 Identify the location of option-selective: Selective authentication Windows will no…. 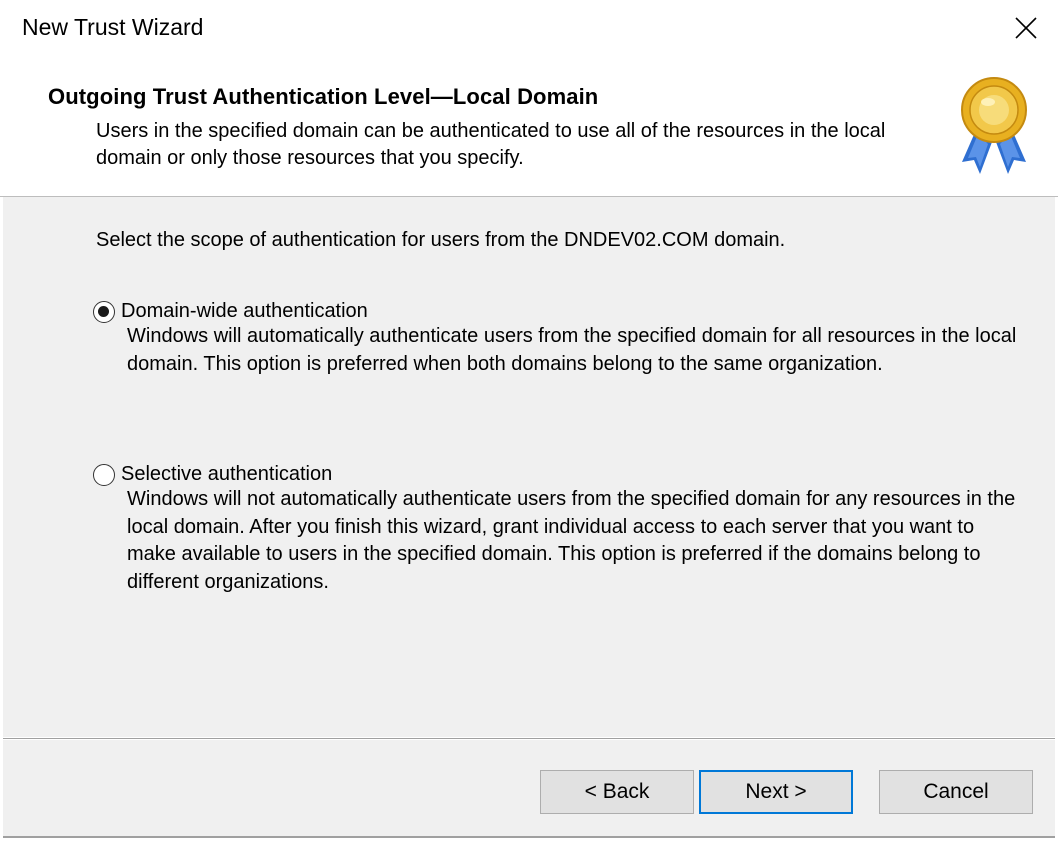
(558, 529).